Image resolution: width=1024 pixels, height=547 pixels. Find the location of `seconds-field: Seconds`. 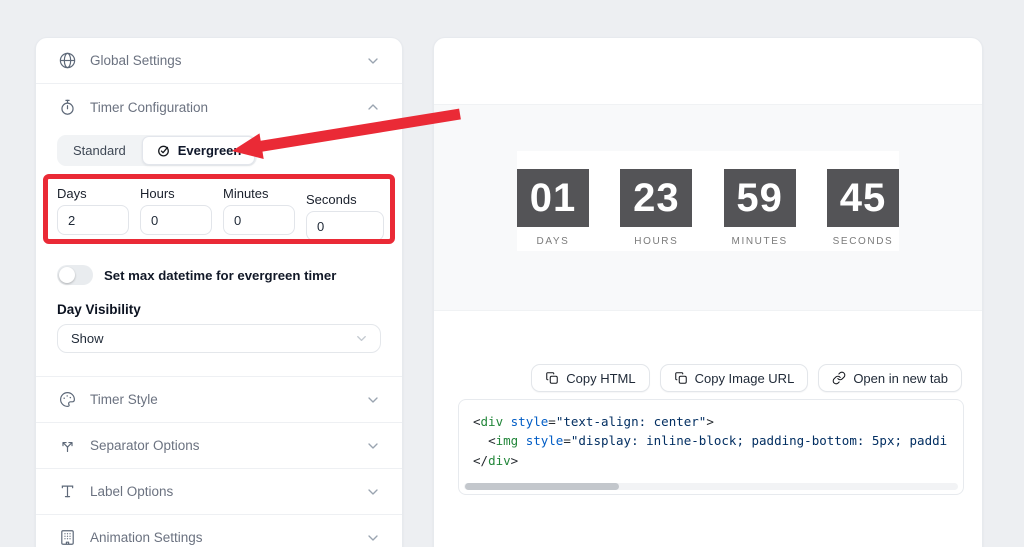

seconds-field: Seconds is located at coordinates (345, 216).